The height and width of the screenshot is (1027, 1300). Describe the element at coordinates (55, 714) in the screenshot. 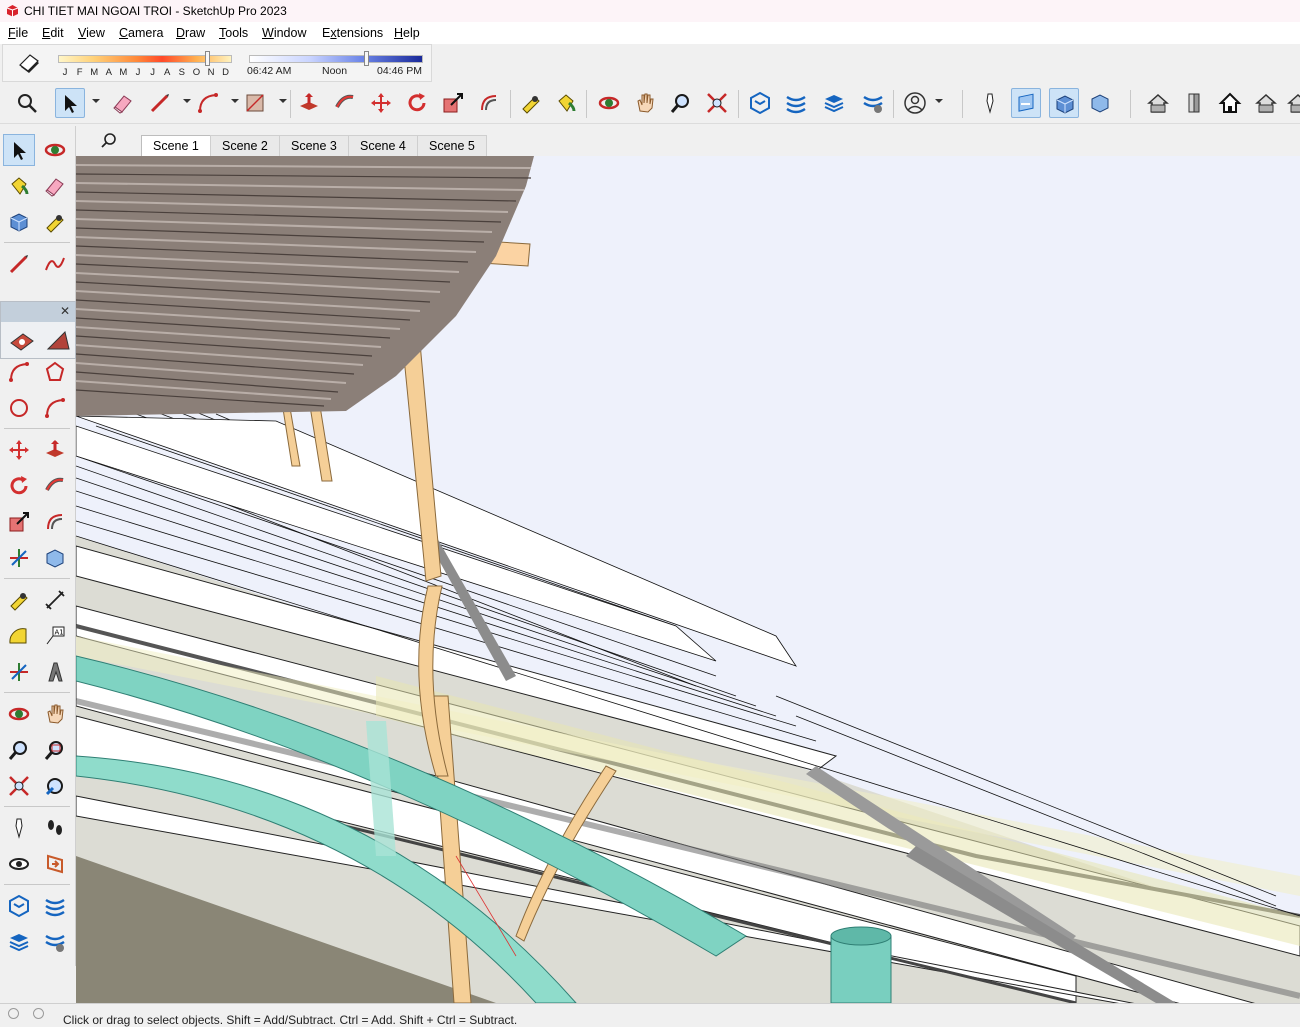

I see `pan-tool-button` at that location.